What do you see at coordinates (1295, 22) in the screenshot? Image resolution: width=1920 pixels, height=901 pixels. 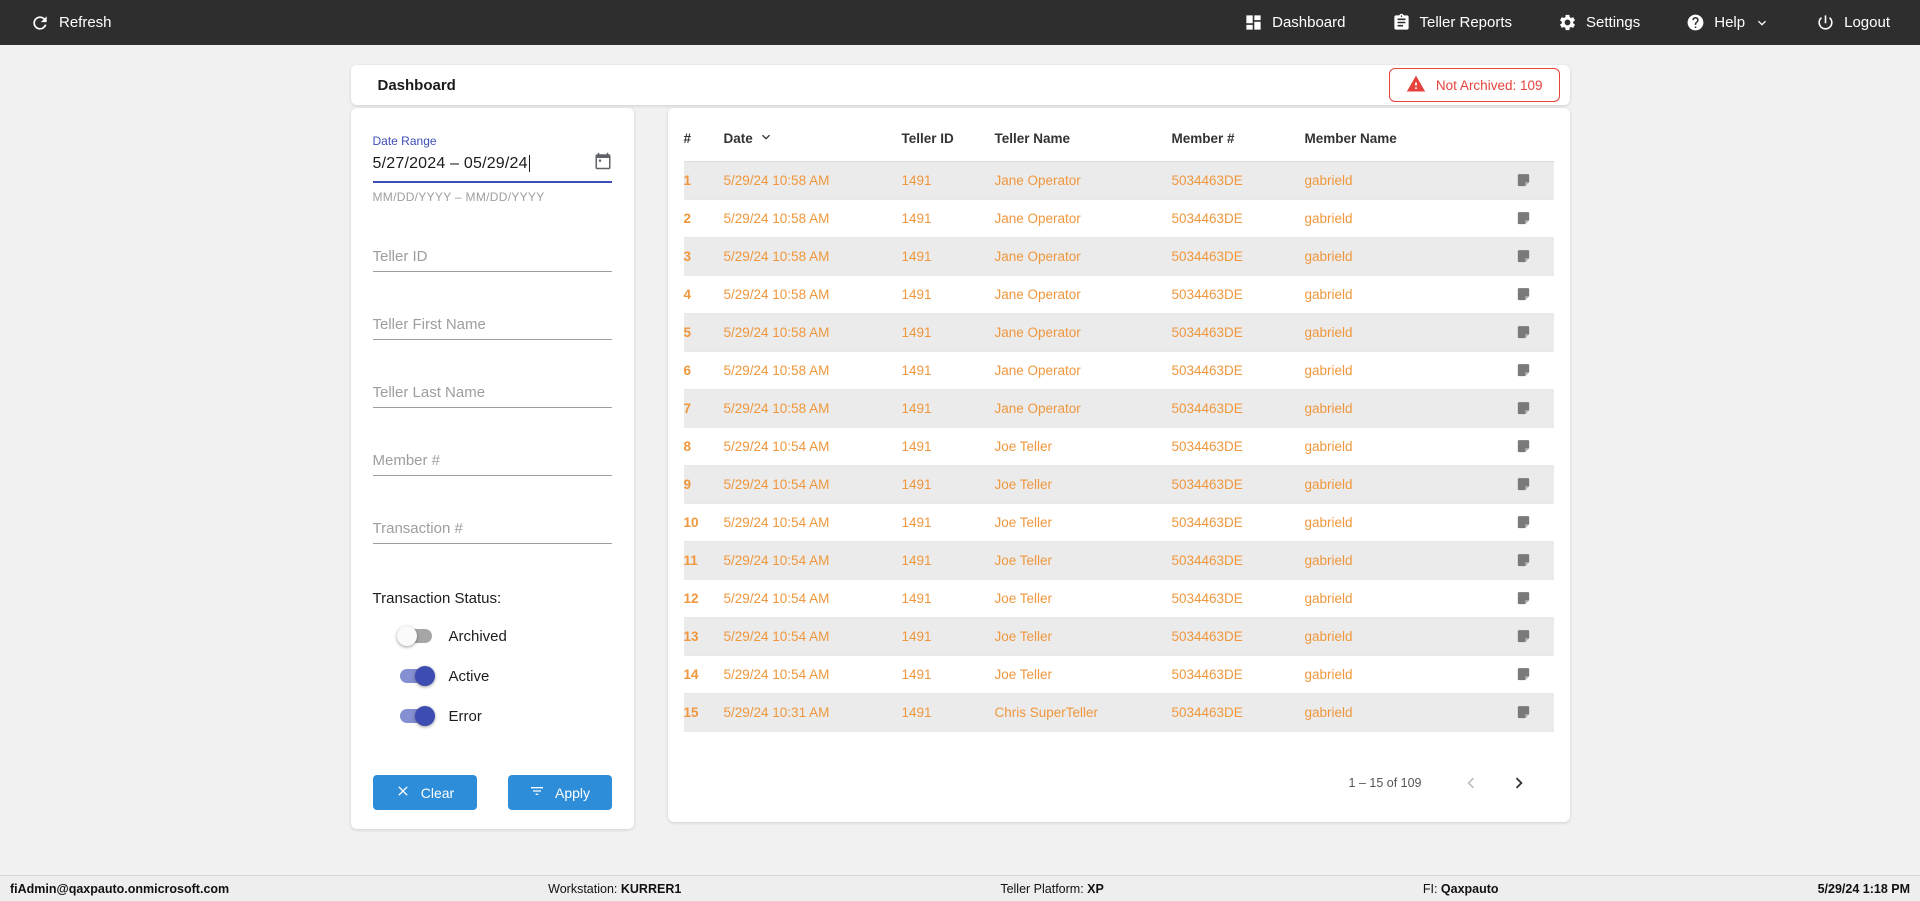 I see `nav-dashboard: Dashboard` at bounding box center [1295, 22].